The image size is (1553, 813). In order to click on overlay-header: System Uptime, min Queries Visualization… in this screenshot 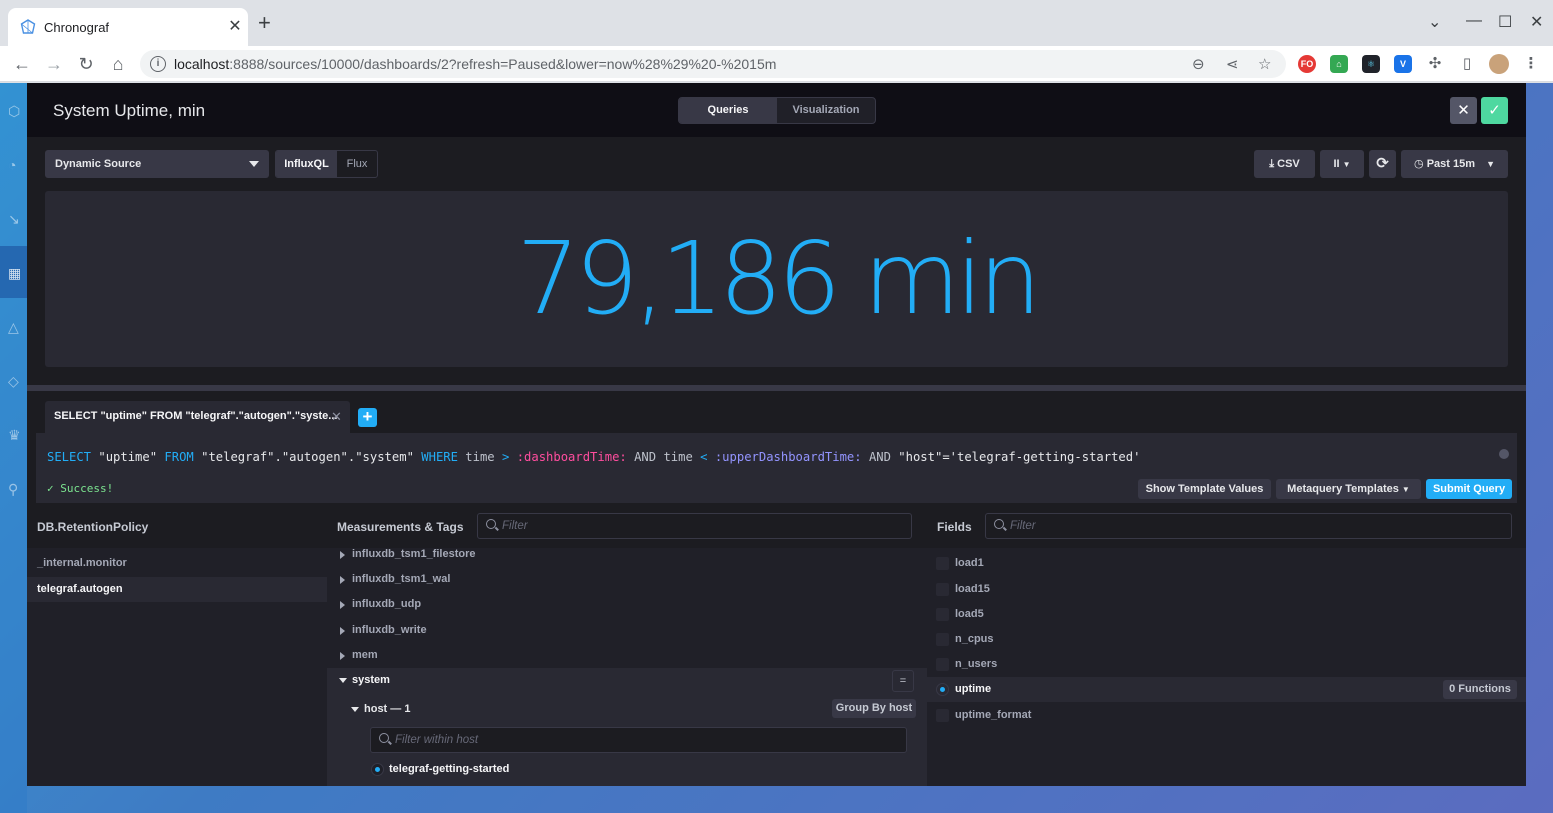, I will do `click(776, 110)`.